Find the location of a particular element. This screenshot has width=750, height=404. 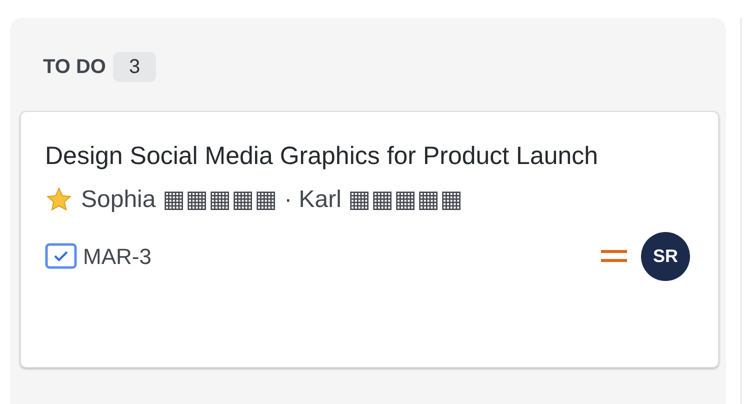

avatar: SR is located at coordinates (665, 256).